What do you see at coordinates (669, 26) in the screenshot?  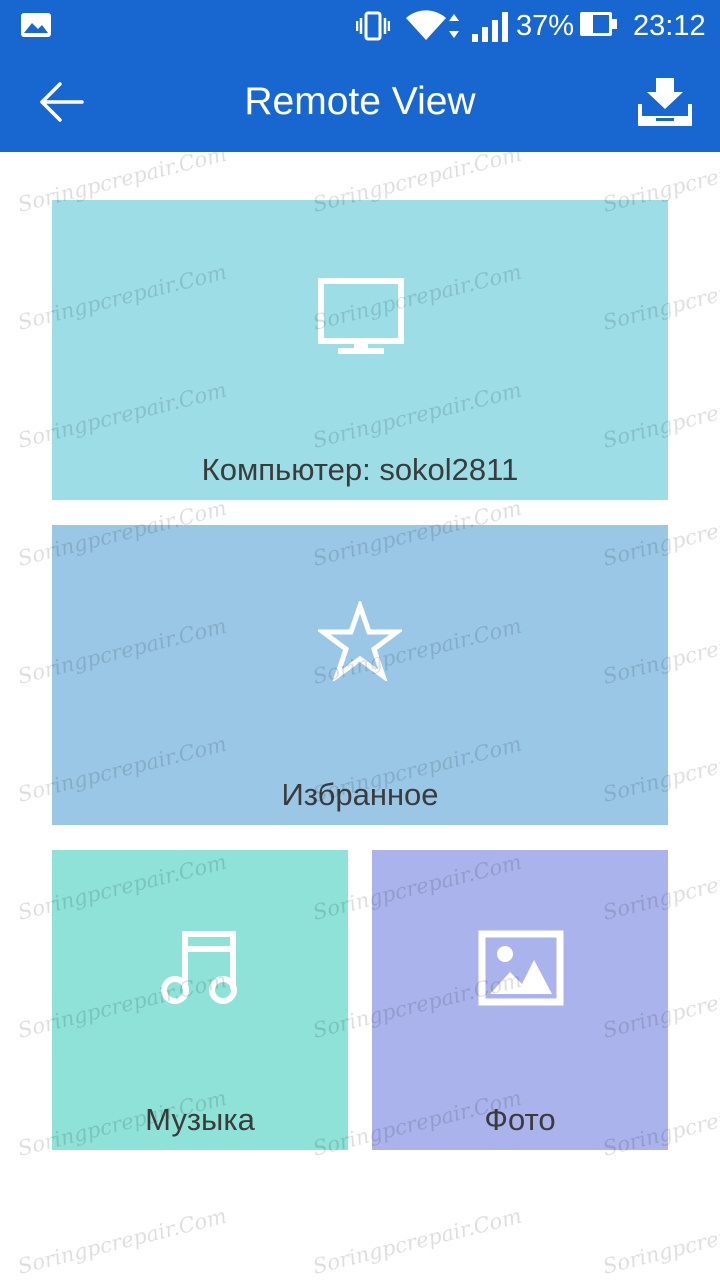 I see `clock: 23:12` at bounding box center [669, 26].